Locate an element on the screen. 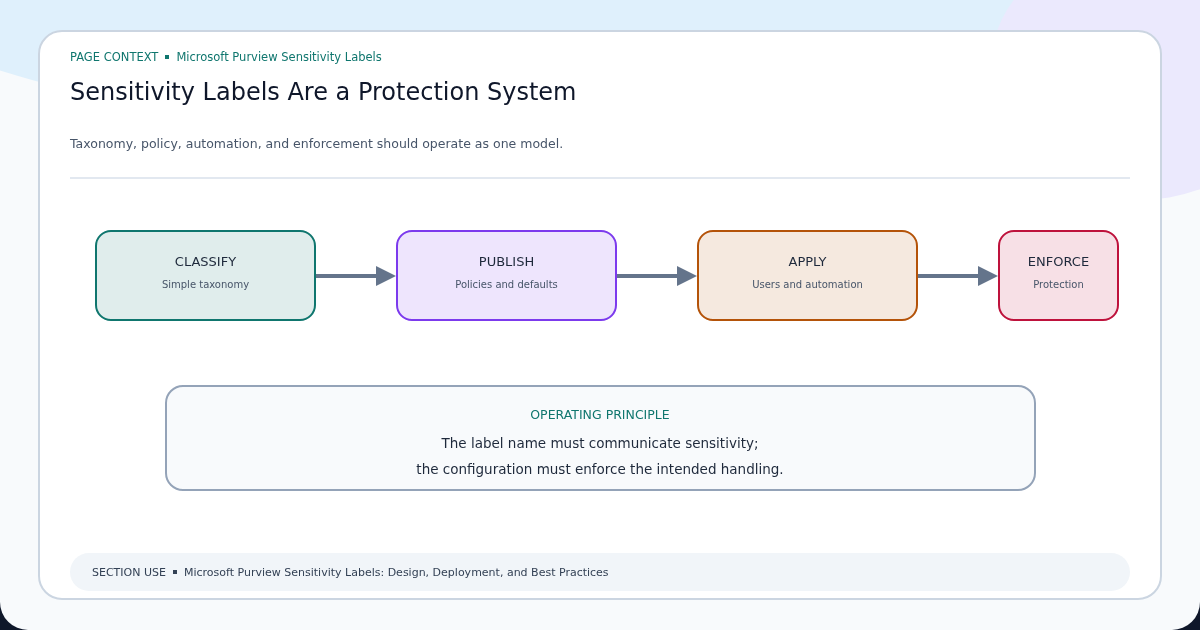 This screenshot has width=1200, height=630. node-title: ENFORCE is located at coordinates (1058, 261).